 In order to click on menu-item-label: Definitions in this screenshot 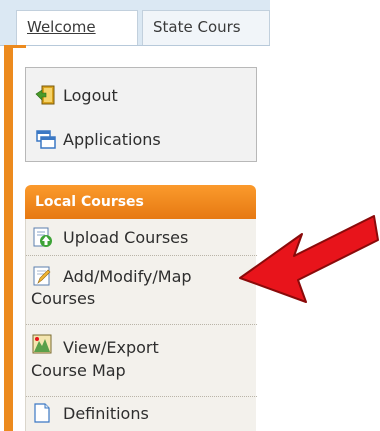, I will do `click(106, 413)`.